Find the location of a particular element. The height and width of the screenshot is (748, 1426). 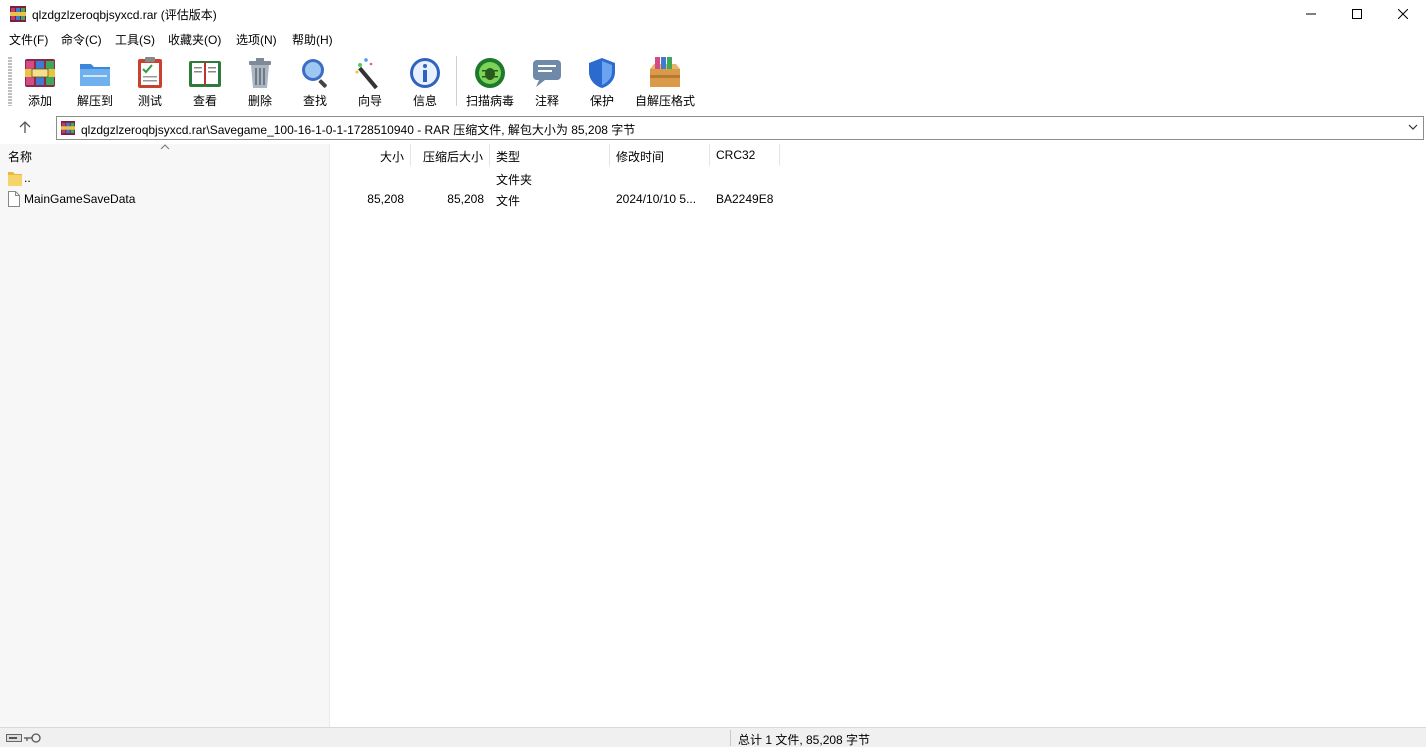

drive-icon is located at coordinates (14, 738).